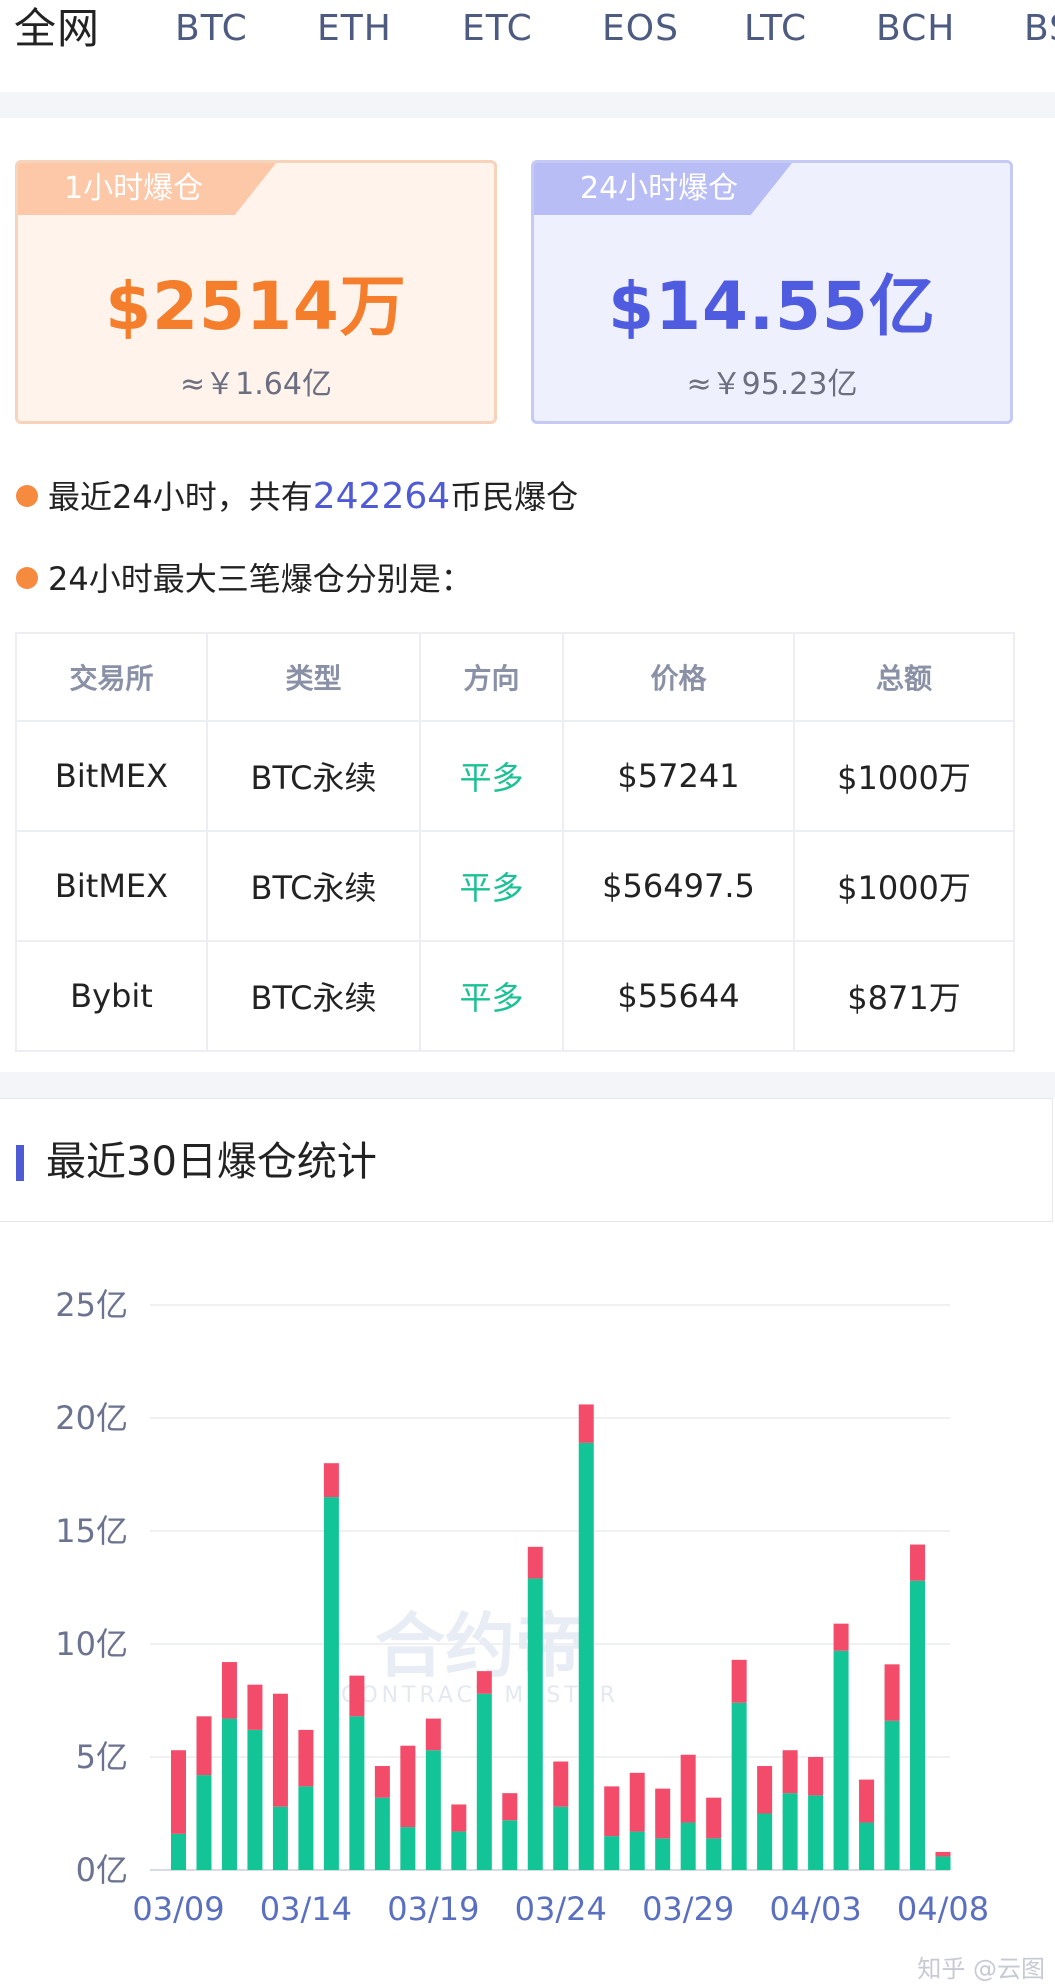 The width and height of the screenshot is (1055, 1984). Describe the element at coordinates (915, 29) in the screenshot. I see `tab-bch: BCH` at that location.